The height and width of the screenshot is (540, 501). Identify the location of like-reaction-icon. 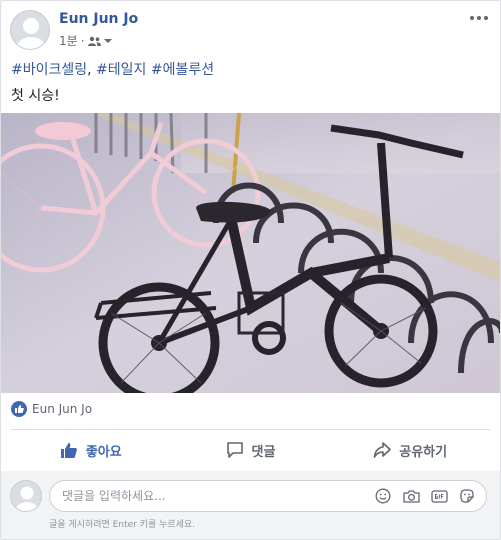
(19, 409).